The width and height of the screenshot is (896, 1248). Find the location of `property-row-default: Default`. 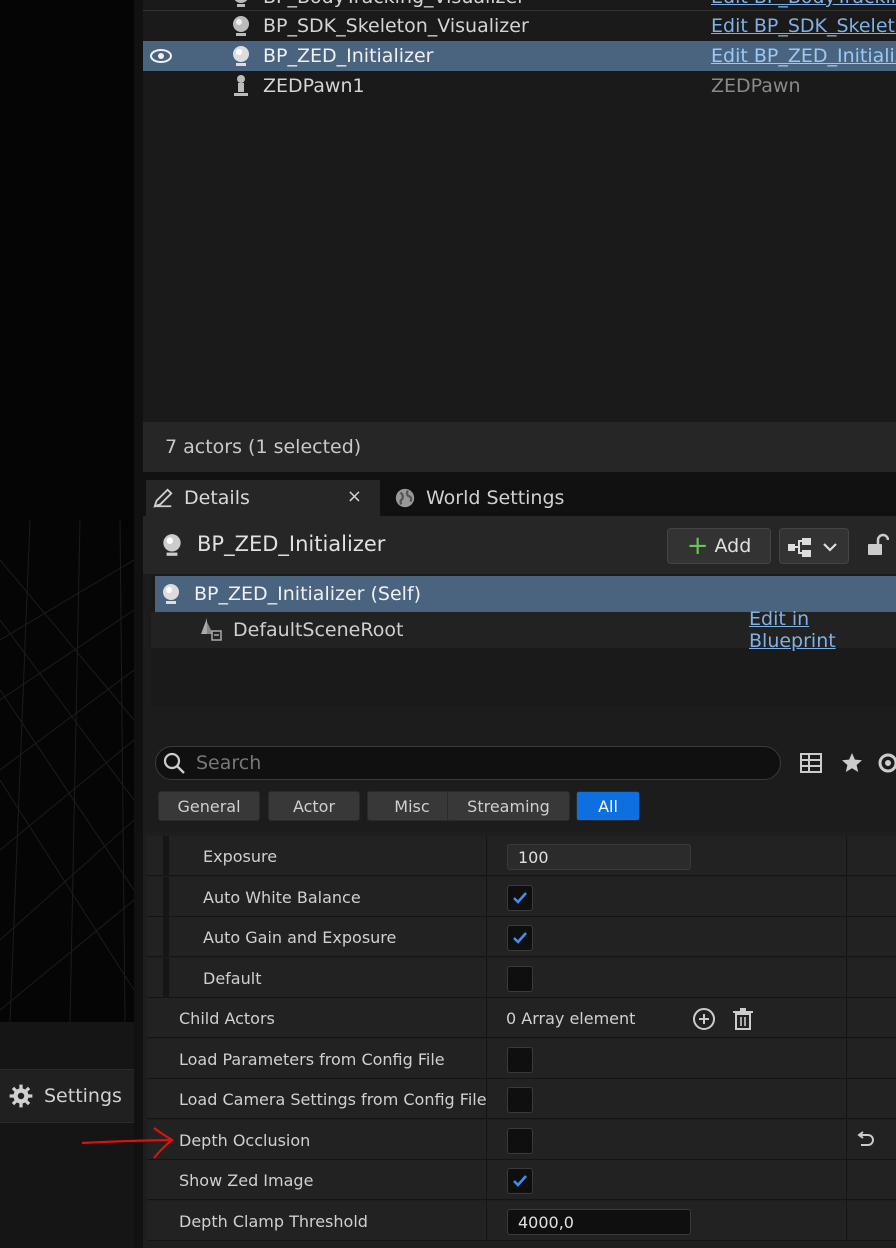

property-row-default: Default is located at coordinates (521, 978).